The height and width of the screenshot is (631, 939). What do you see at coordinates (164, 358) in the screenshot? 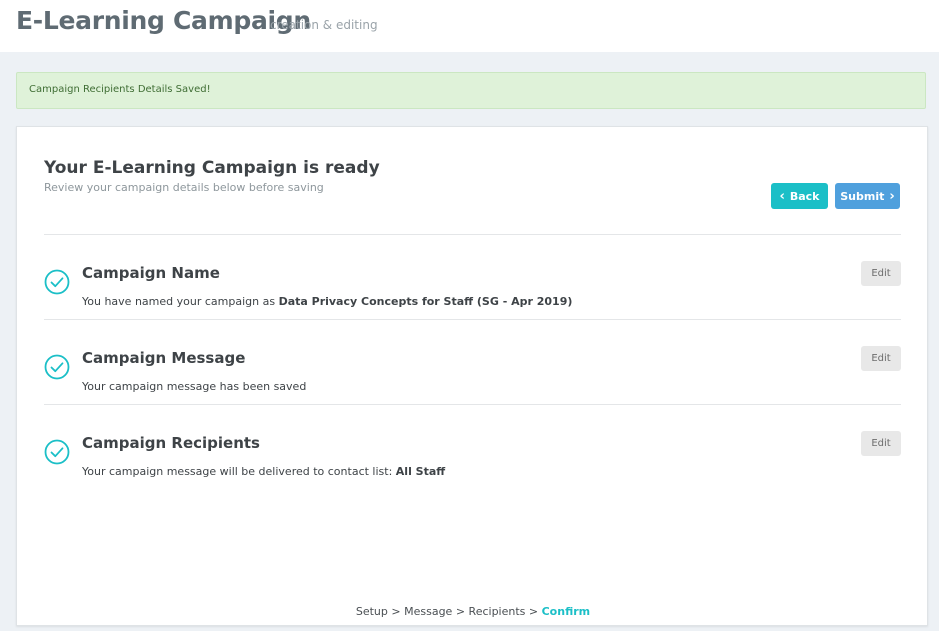
I see `section-title: Campaign Message` at bounding box center [164, 358].